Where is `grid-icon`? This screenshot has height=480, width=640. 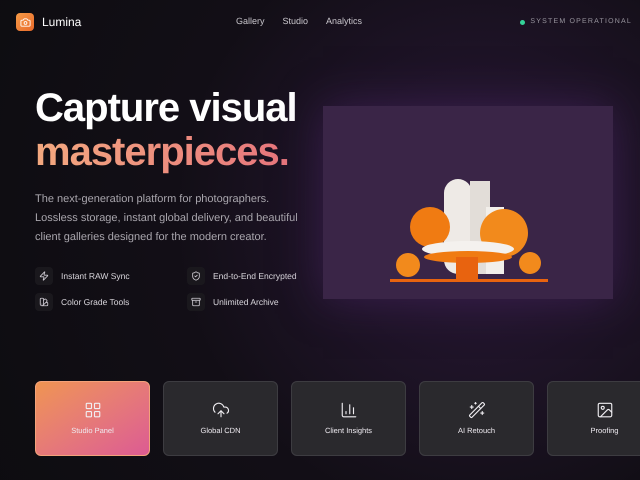
grid-icon is located at coordinates (93, 409).